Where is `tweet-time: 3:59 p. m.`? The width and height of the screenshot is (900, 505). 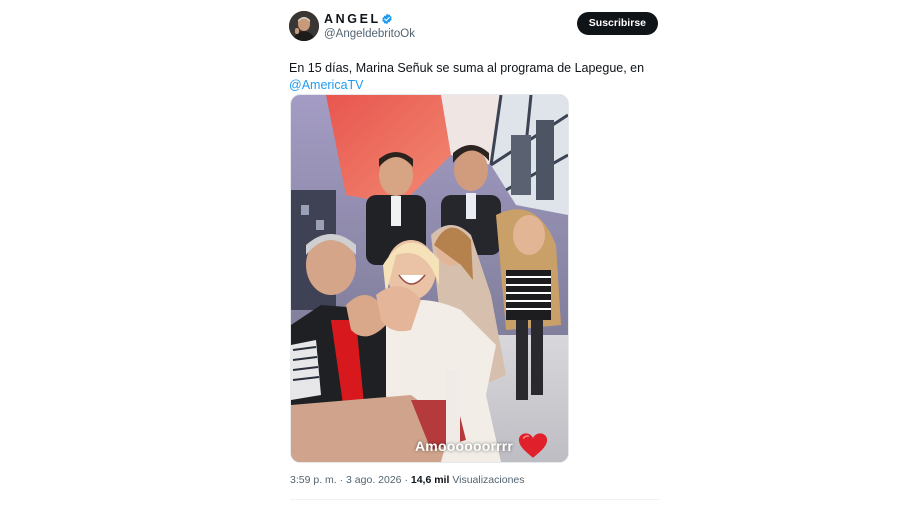
tweet-time: 3:59 p. m. is located at coordinates (313, 480).